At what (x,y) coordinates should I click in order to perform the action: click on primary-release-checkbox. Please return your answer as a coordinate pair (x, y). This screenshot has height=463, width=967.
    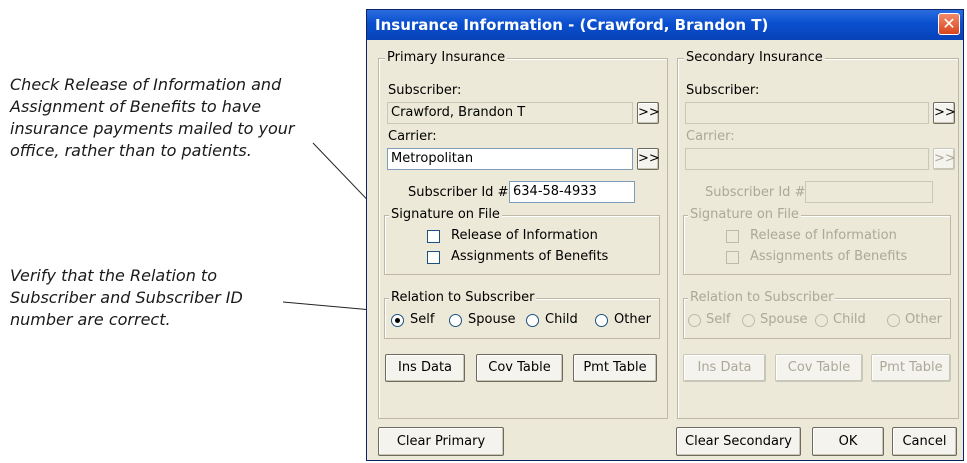
    Looking at the image, I should click on (433, 236).